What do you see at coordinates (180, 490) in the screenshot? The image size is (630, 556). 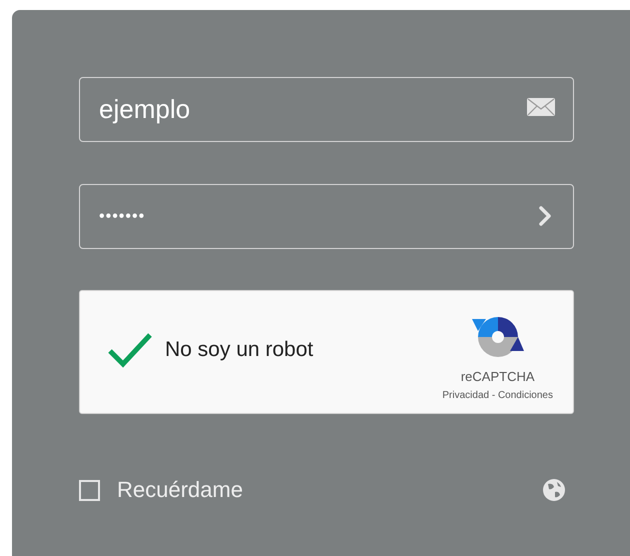 I see `remember-label: Recuérdame` at bounding box center [180, 490].